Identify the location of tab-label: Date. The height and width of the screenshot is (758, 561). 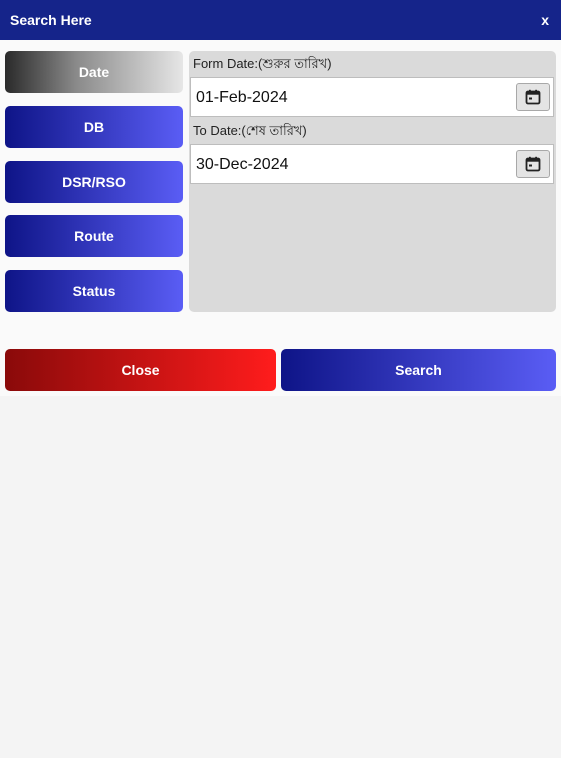
(94, 72).